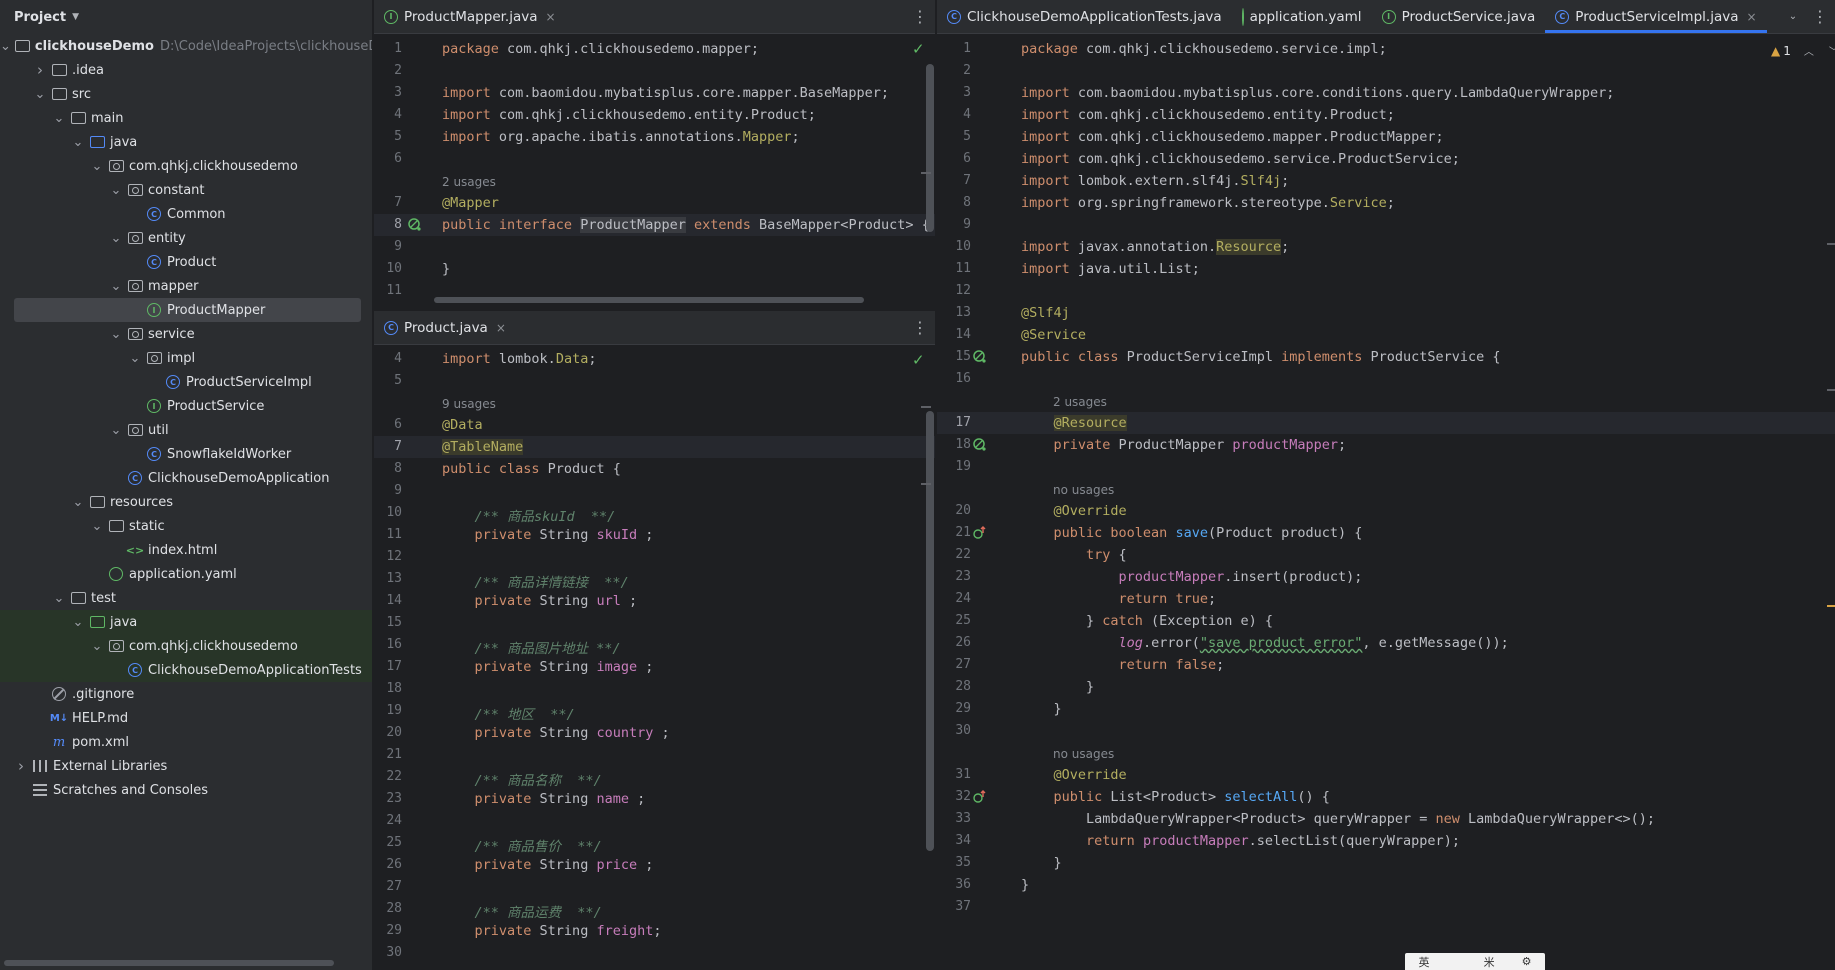 The width and height of the screenshot is (1835, 970). What do you see at coordinates (186, 694) in the screenshot?
I see `tree-item: .gitignore` at bounding box center [186, 694].